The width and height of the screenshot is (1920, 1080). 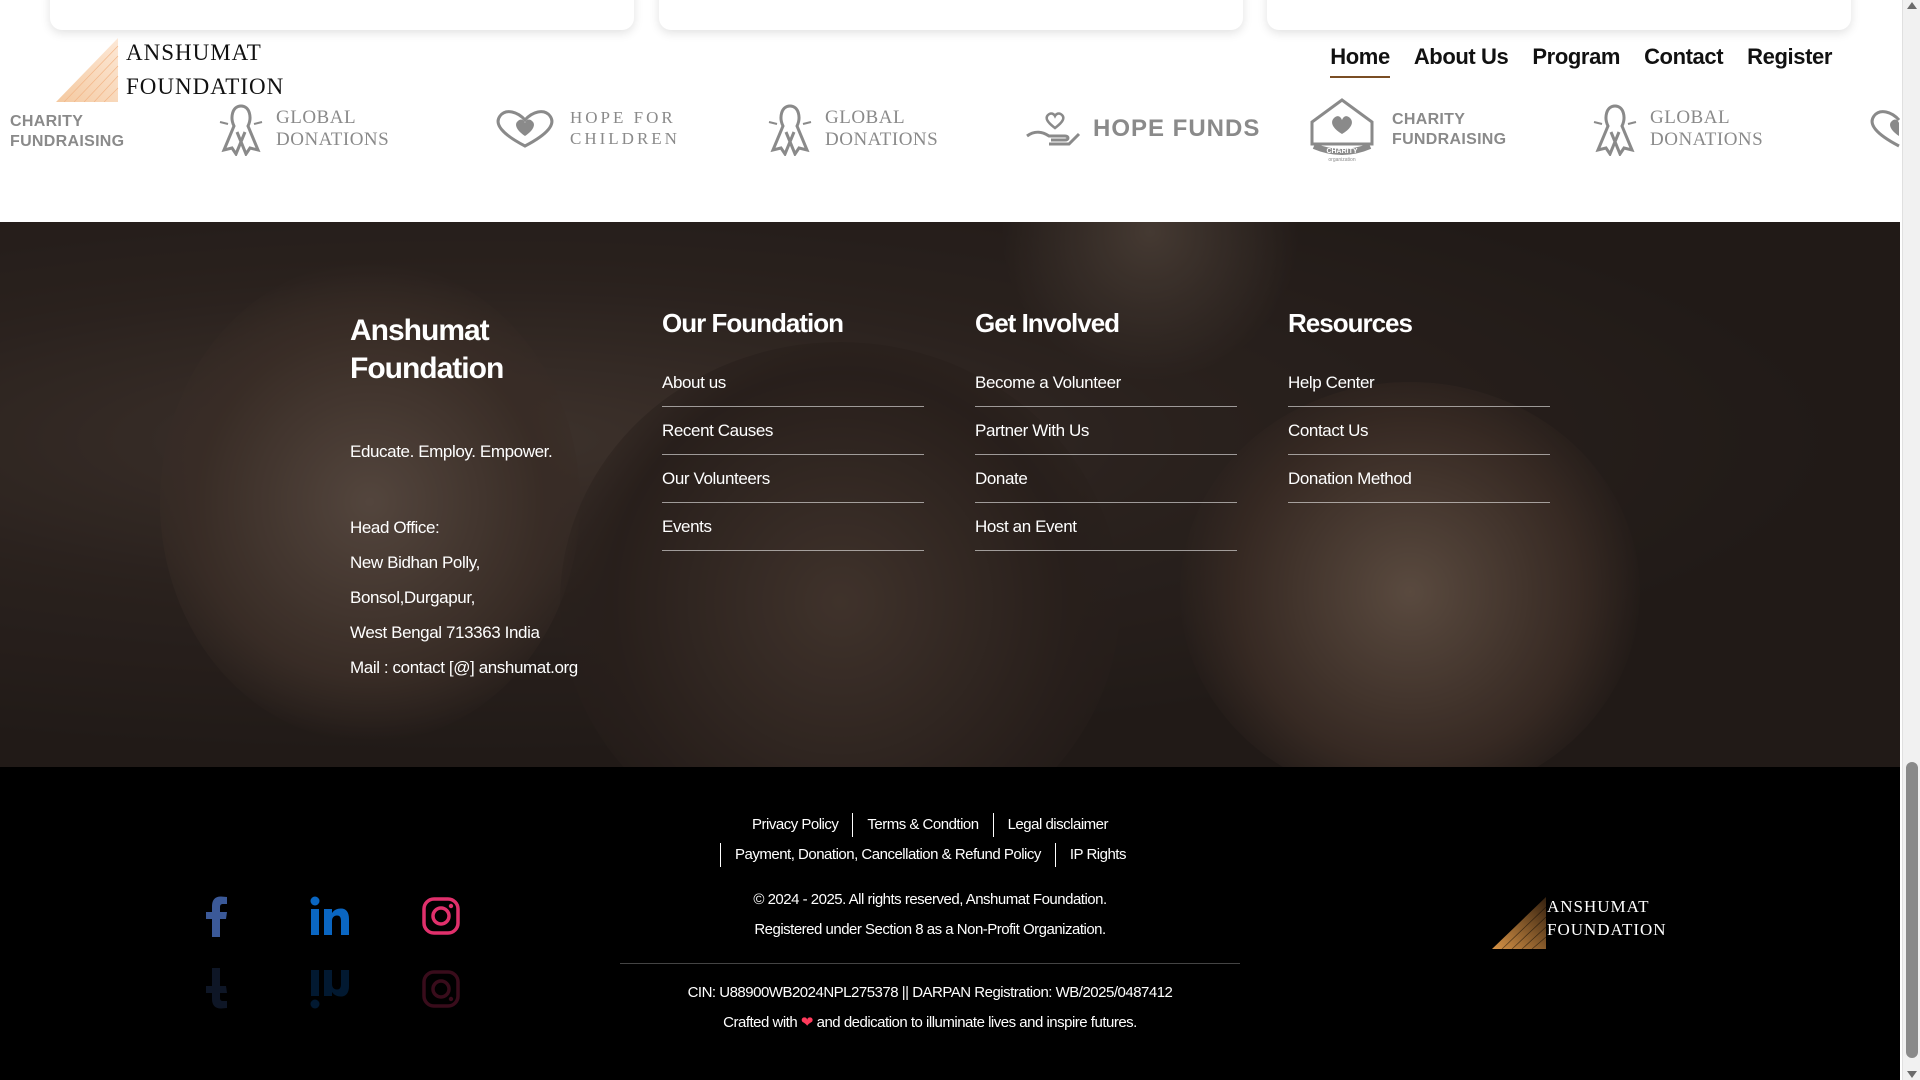 I want to click on heart-icon: ❤, so click(x=807, y=1022).